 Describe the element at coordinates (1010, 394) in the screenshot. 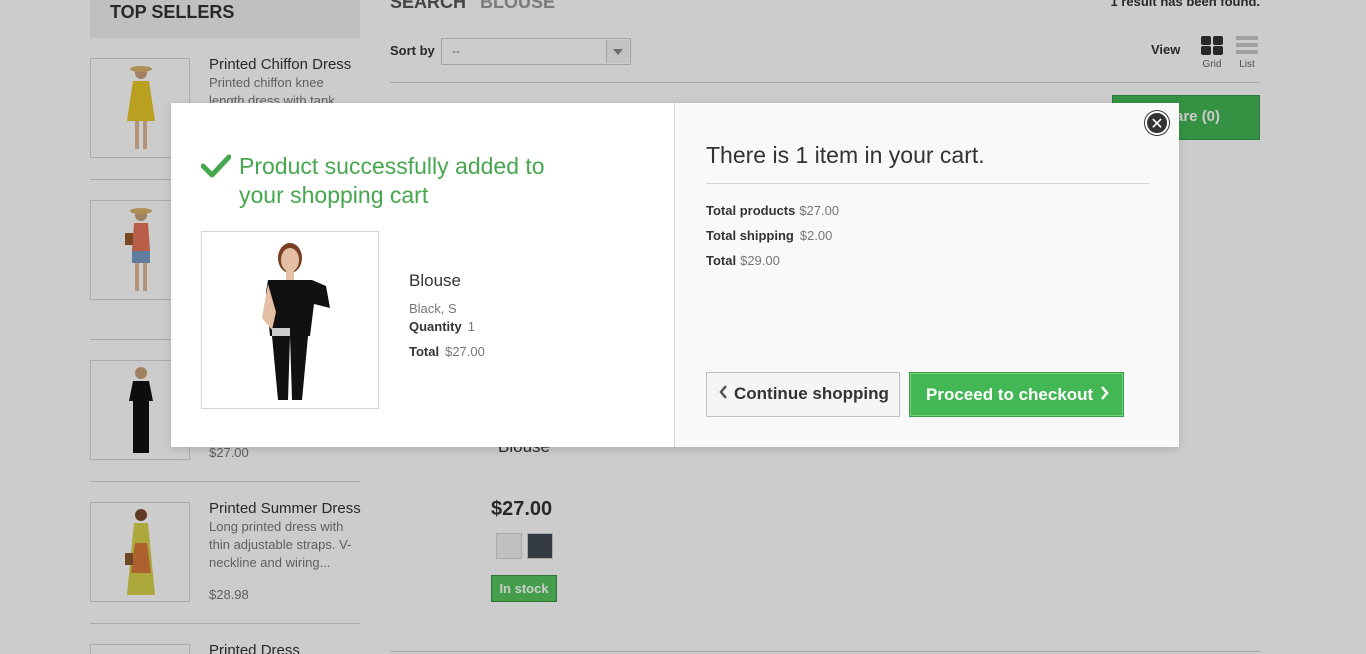

I see `proceed-to-checkout-label: Proceed to checkout` at that location.